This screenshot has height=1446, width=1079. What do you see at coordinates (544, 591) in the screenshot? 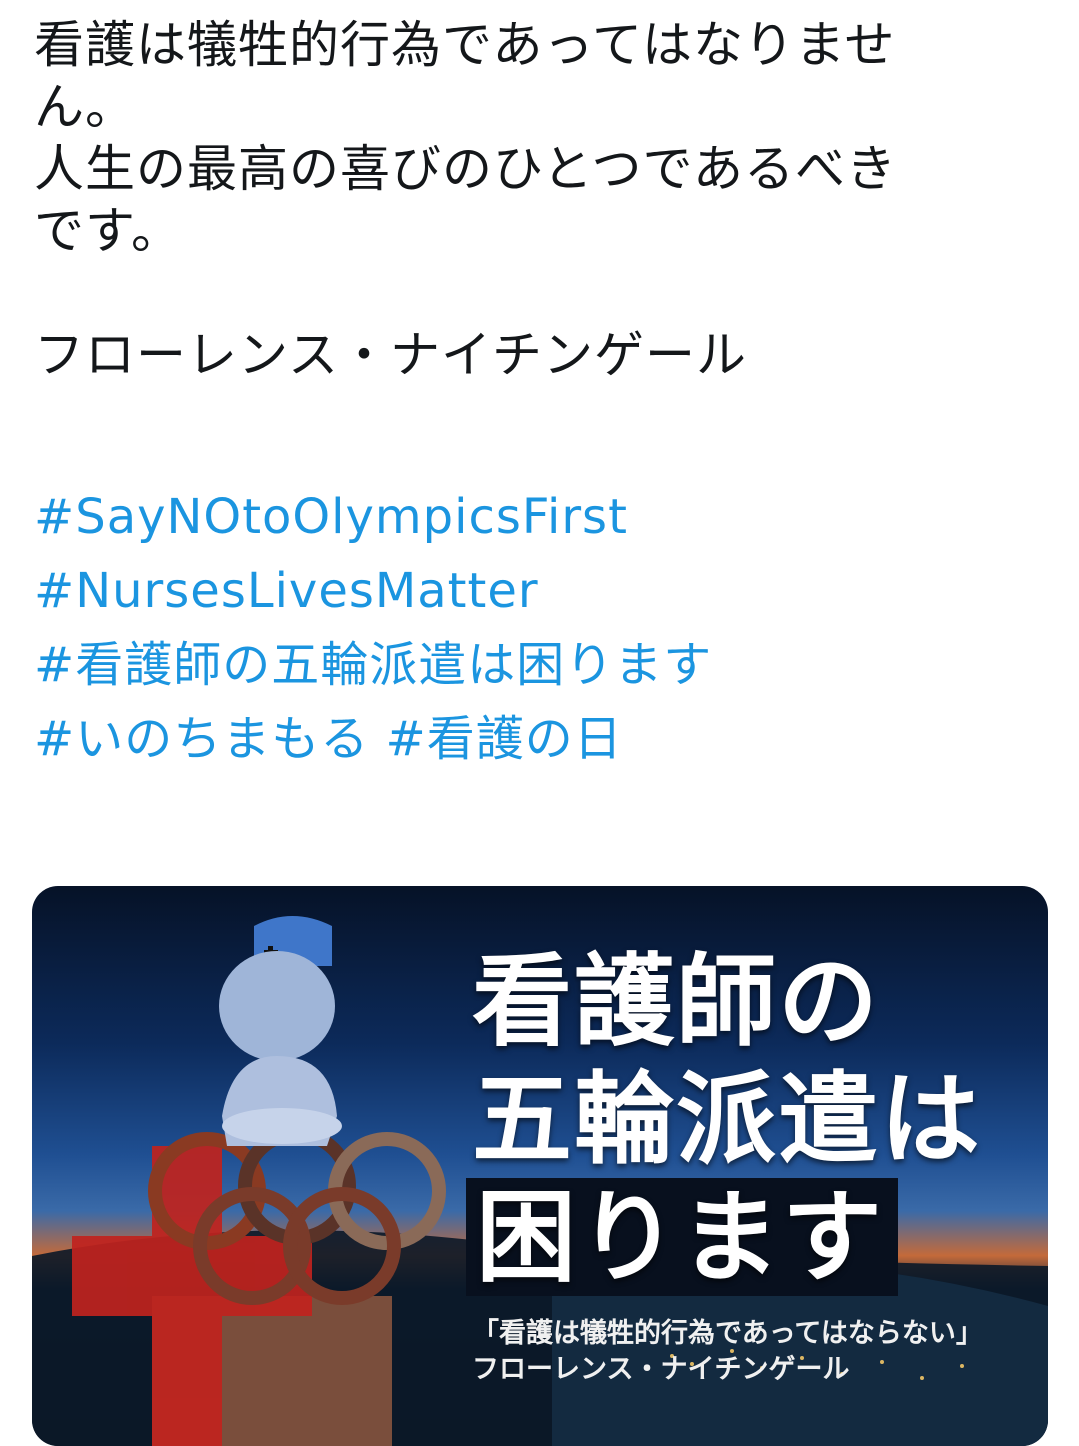
I see `hashtag-link: #NursesLivesMatter` at bounding box center [544, 591].